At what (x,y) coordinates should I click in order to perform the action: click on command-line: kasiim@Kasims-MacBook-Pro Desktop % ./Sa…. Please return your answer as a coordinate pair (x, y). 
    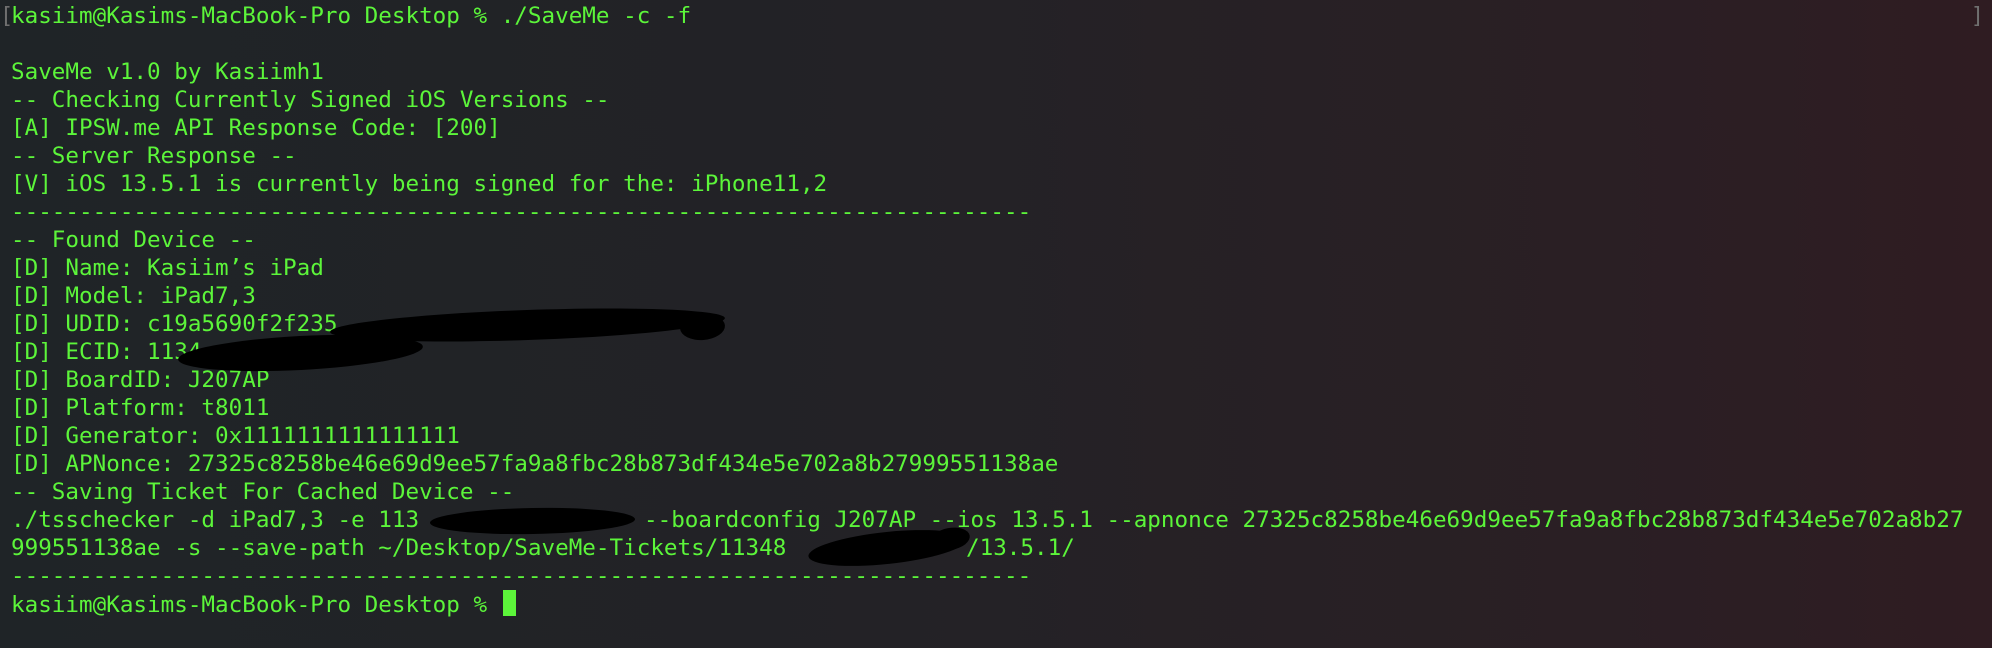
    Looking at the image, I should click on (351, 16).